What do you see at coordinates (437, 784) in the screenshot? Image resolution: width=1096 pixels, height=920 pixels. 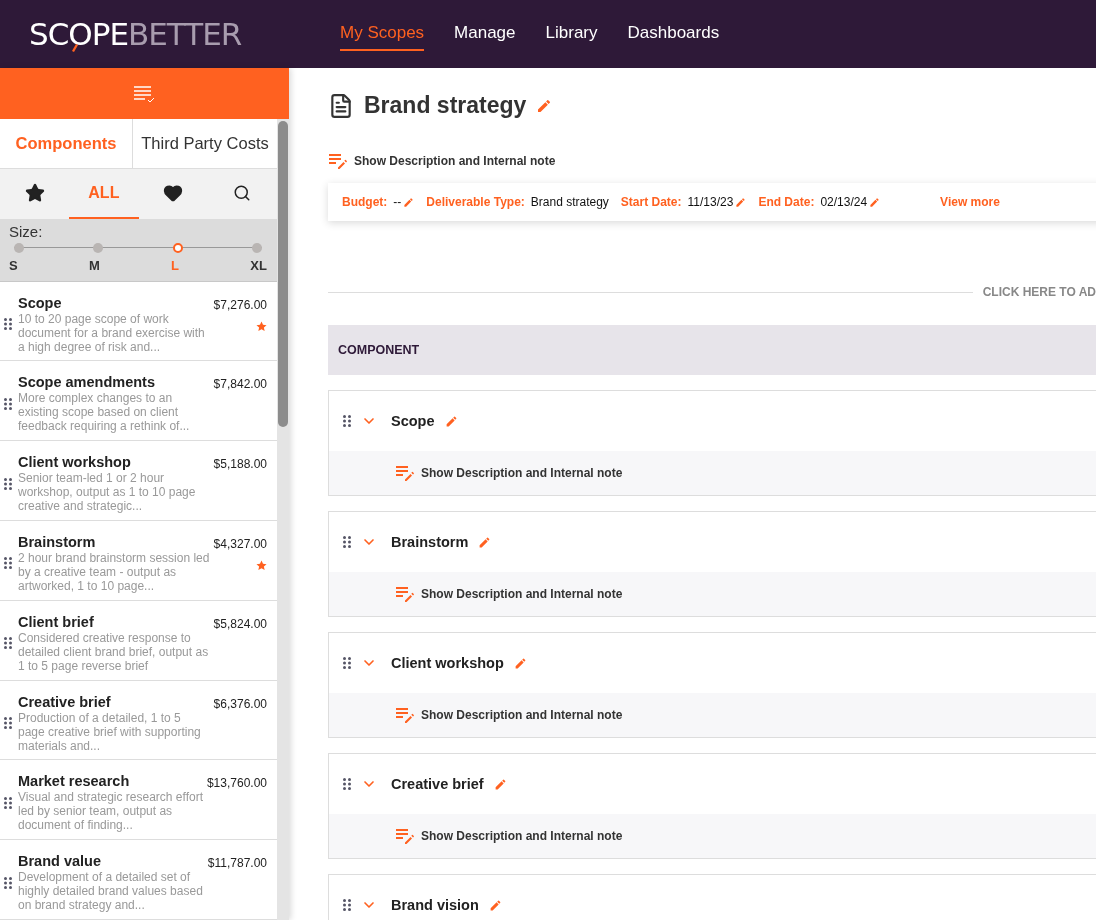 I see `component-name: Creative brief` at bounding box center [437, 784].